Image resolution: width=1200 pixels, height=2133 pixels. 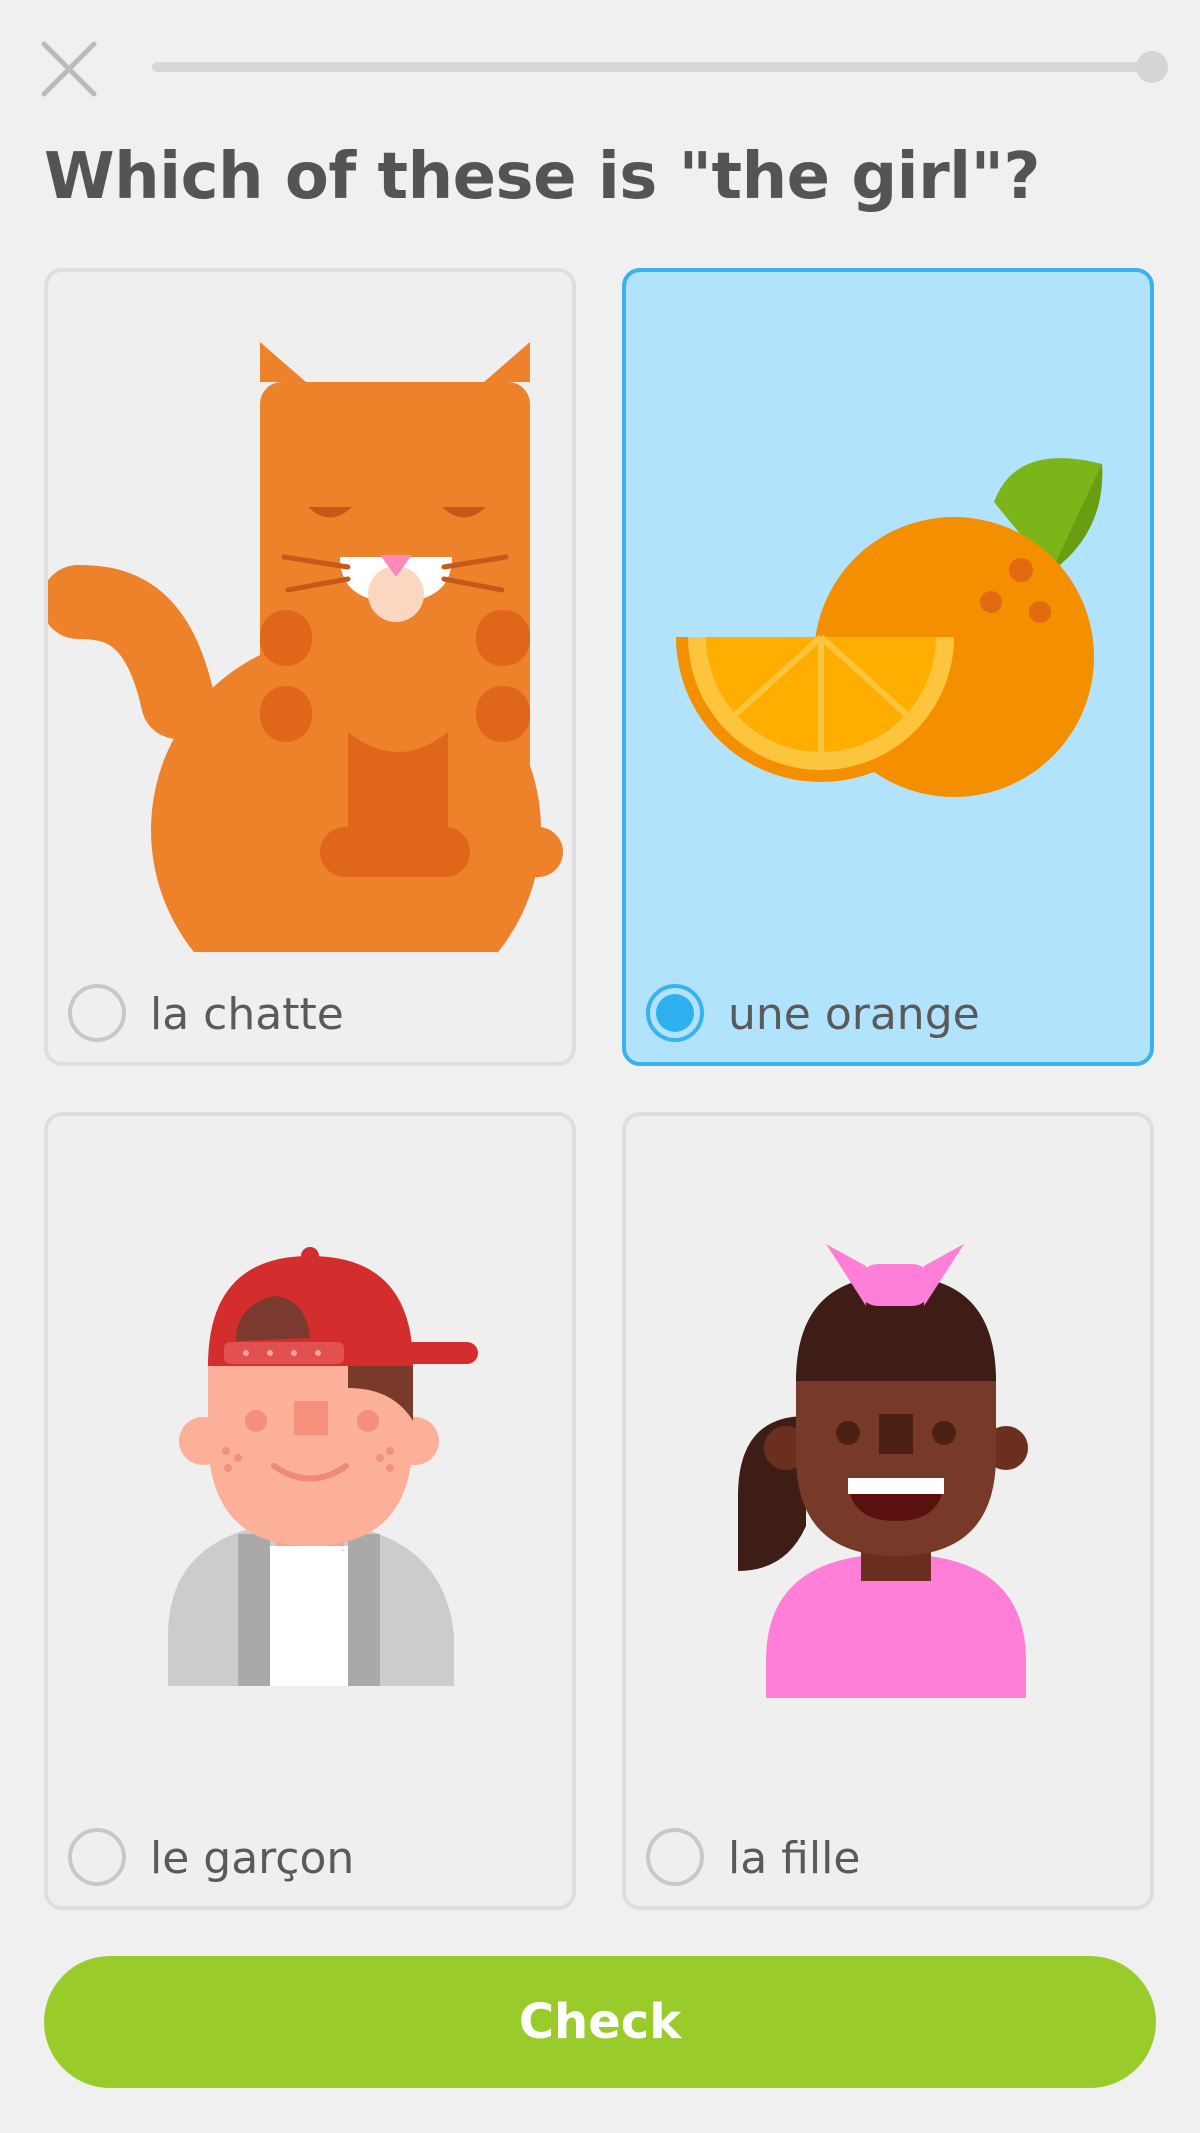 I want to click on option-label: une orange, so click(x=854, y=1014).